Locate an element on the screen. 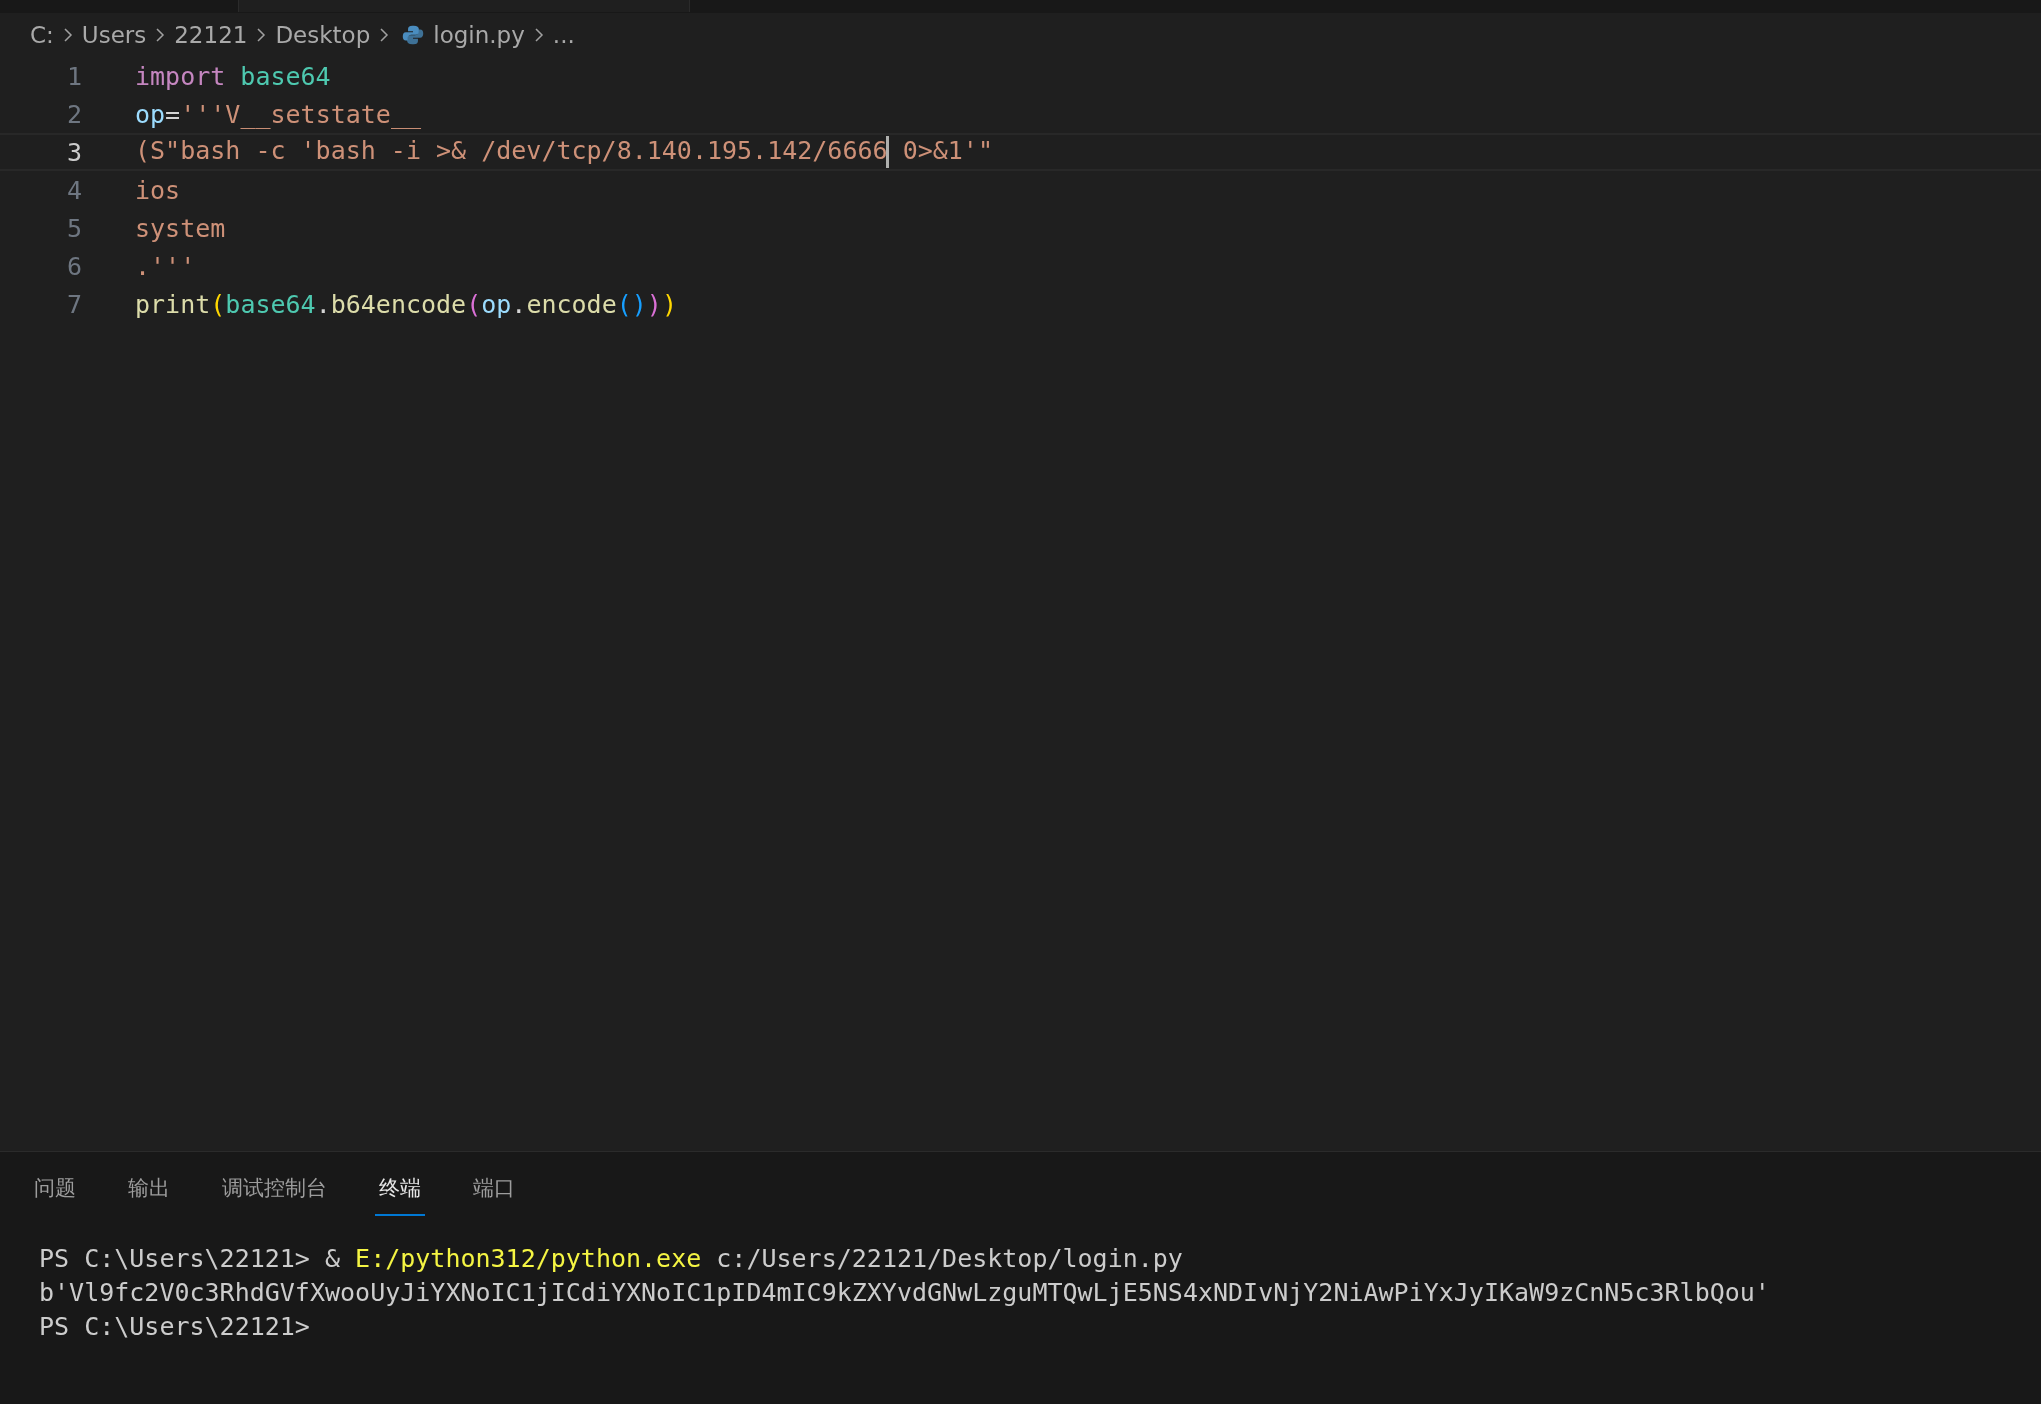 The width and height of the screenshot is (2041, 1404). breadcrumb-item: C: is located at coordinates (42, 35).